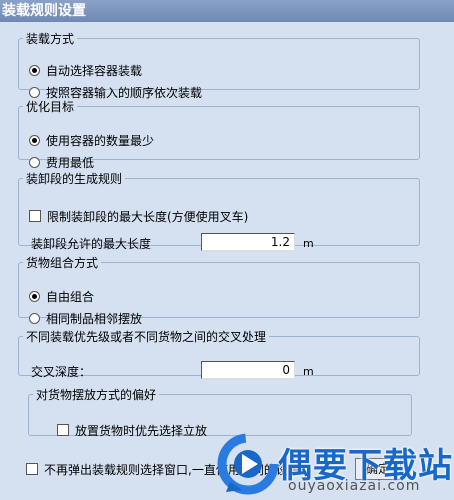 This screenshot has width=454, height=500. Describe the element at coordinates (61, 372) in the screenshot. I see `cross-depth-label: 交叉深度：` at that location.